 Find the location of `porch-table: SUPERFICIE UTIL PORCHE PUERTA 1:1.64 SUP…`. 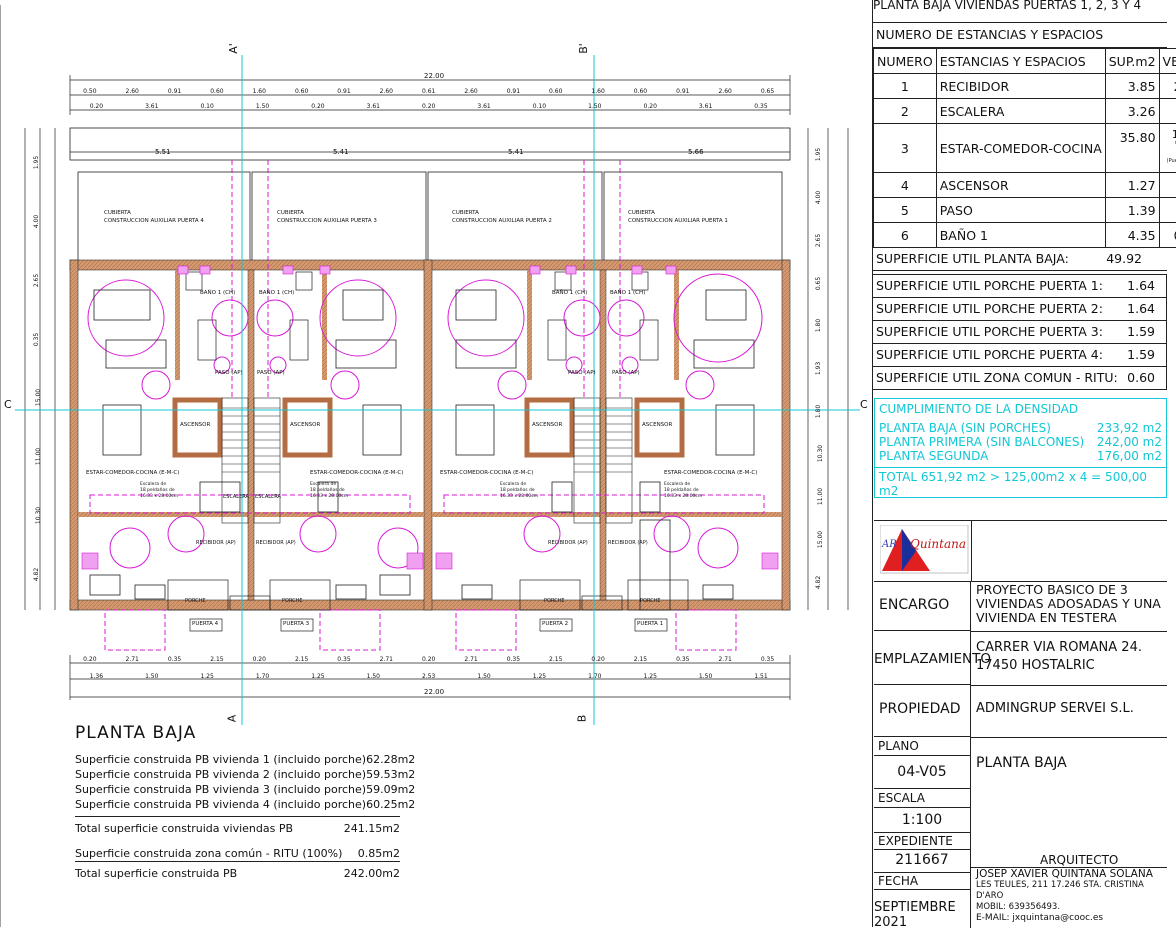

porch-table: SUPERFICIE UTIL PORCHE PUERTA 1:1.64 SUP… is located at coordinates (1020, 332).